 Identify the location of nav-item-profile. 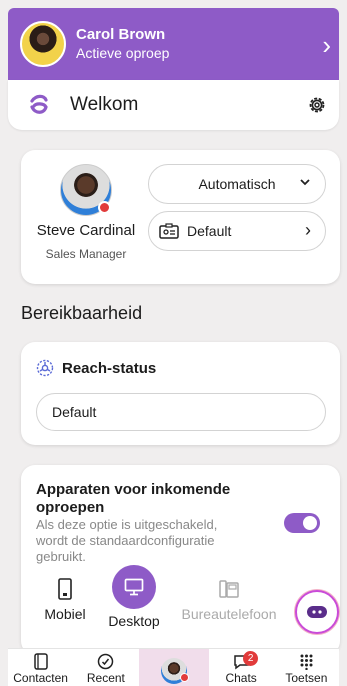
(173, 667).